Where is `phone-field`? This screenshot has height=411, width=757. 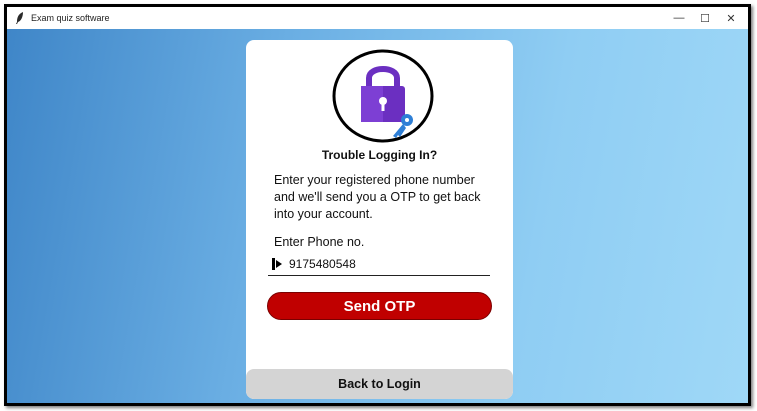
phone-field is located at coordinates (379, 264).